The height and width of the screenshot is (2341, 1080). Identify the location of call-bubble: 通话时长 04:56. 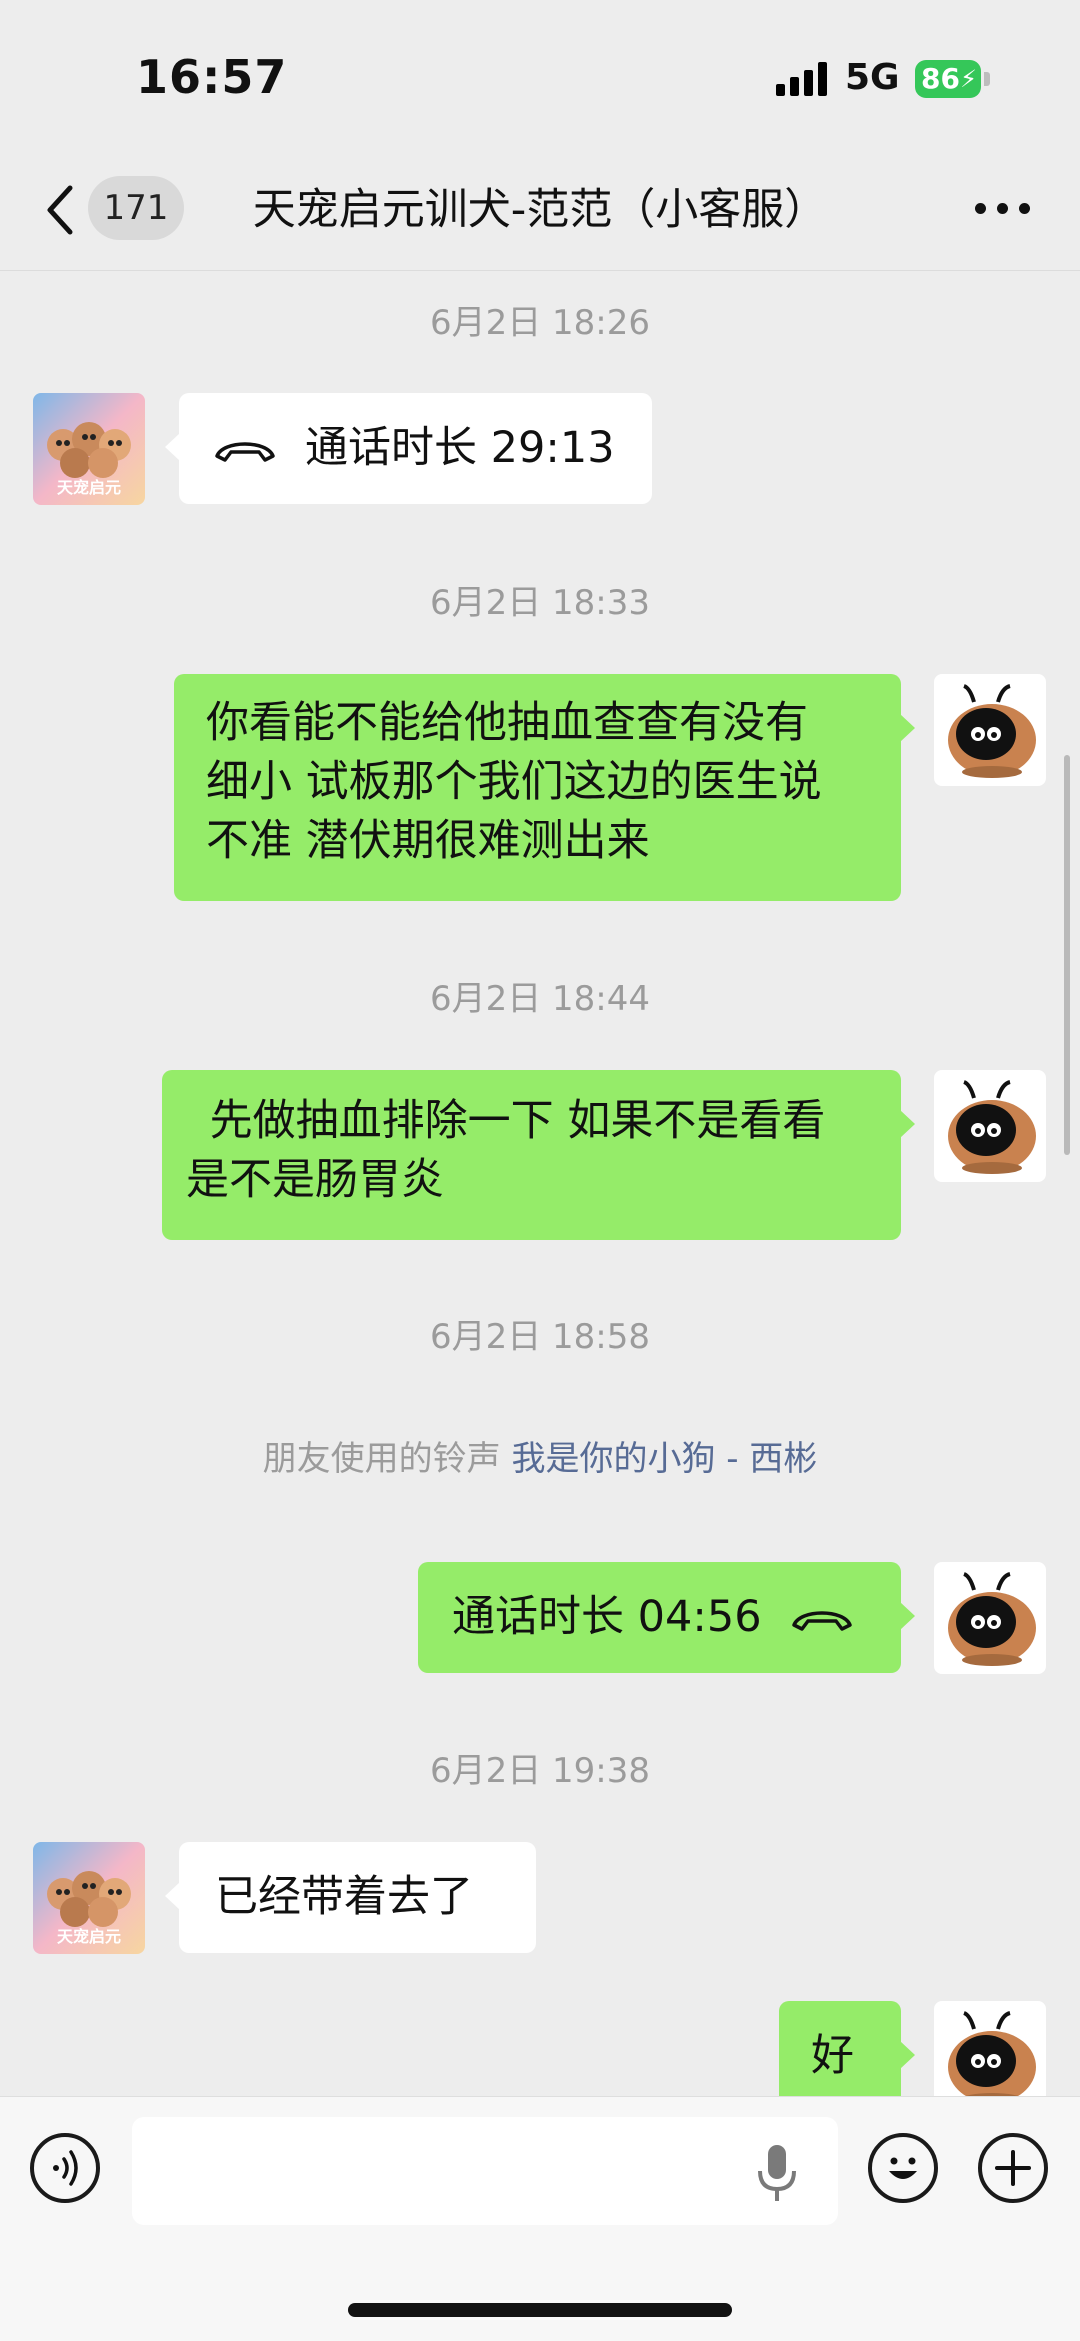
(666, 1617).